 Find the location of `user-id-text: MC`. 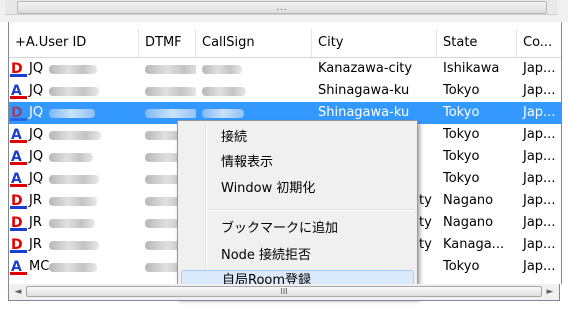

user-id-text: MC is located at coordinates (39, 266).